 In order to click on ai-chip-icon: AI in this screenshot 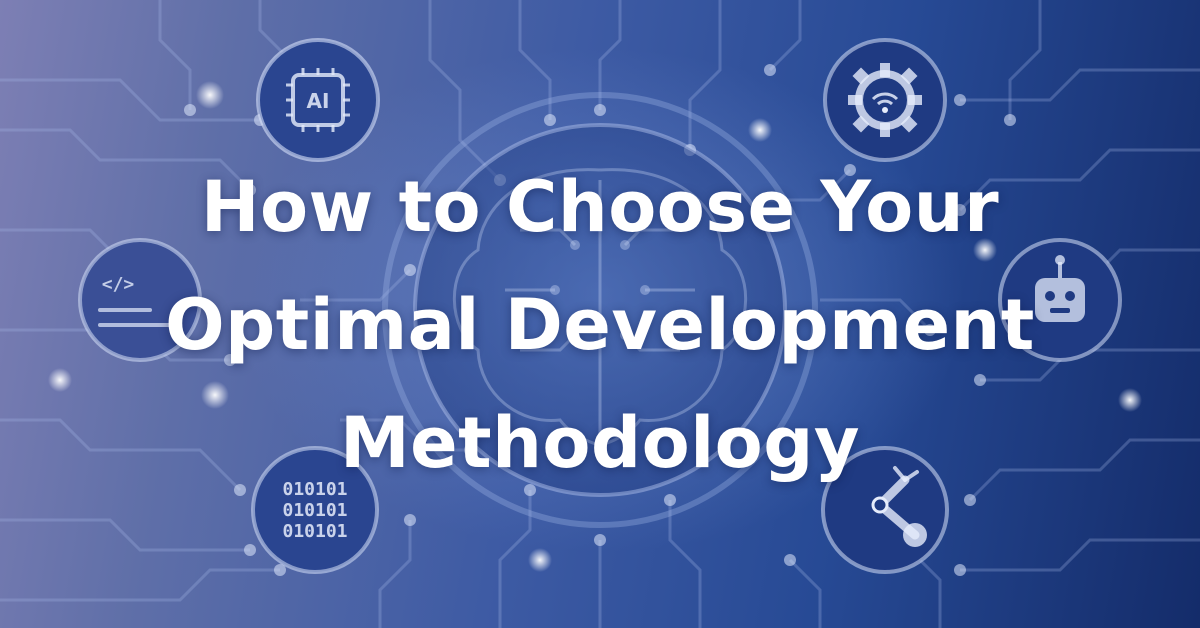, I will do `click(318, 100)`.